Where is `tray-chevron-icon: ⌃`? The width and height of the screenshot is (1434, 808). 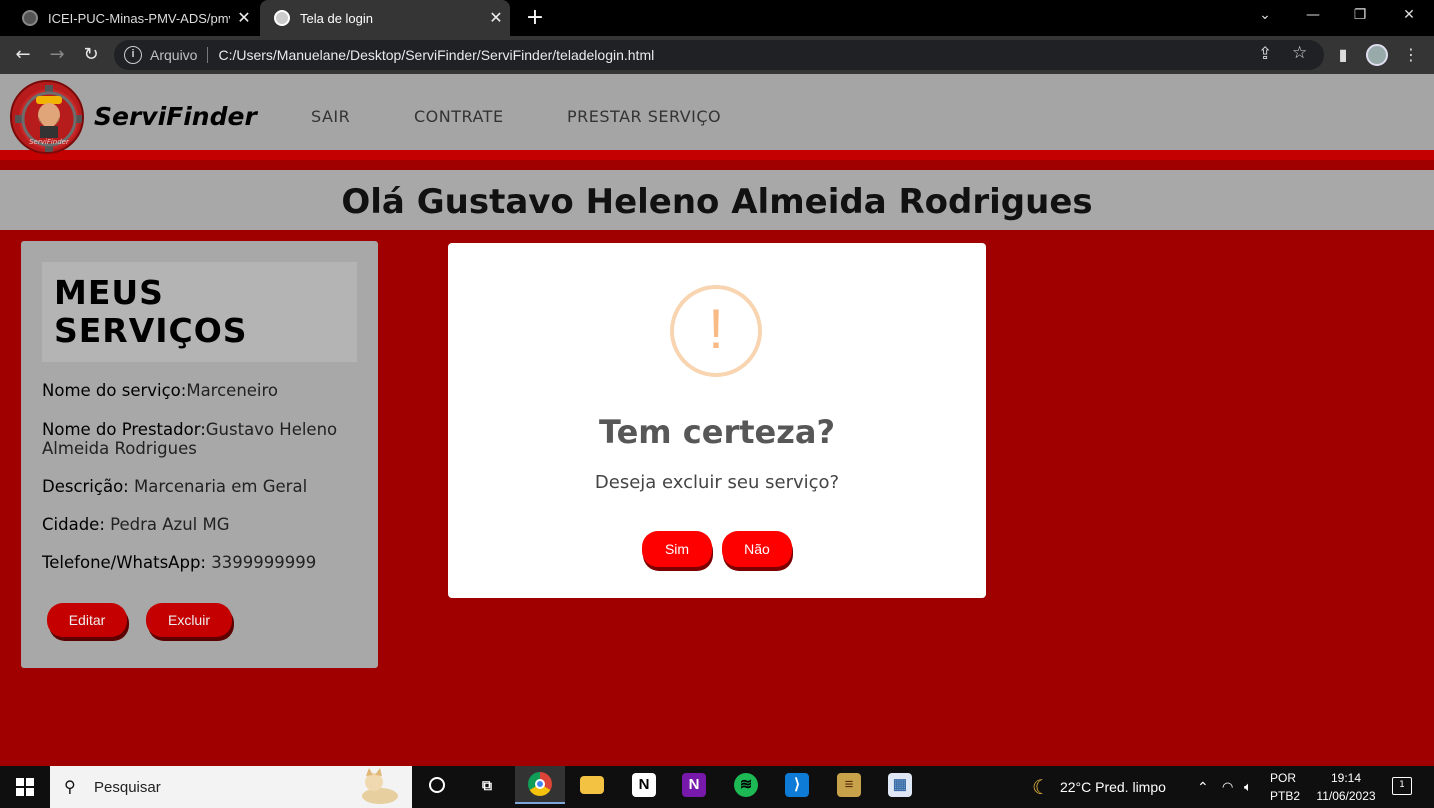 tray-chevron-icon: ⌃ is located at coordinates (1203, 787).